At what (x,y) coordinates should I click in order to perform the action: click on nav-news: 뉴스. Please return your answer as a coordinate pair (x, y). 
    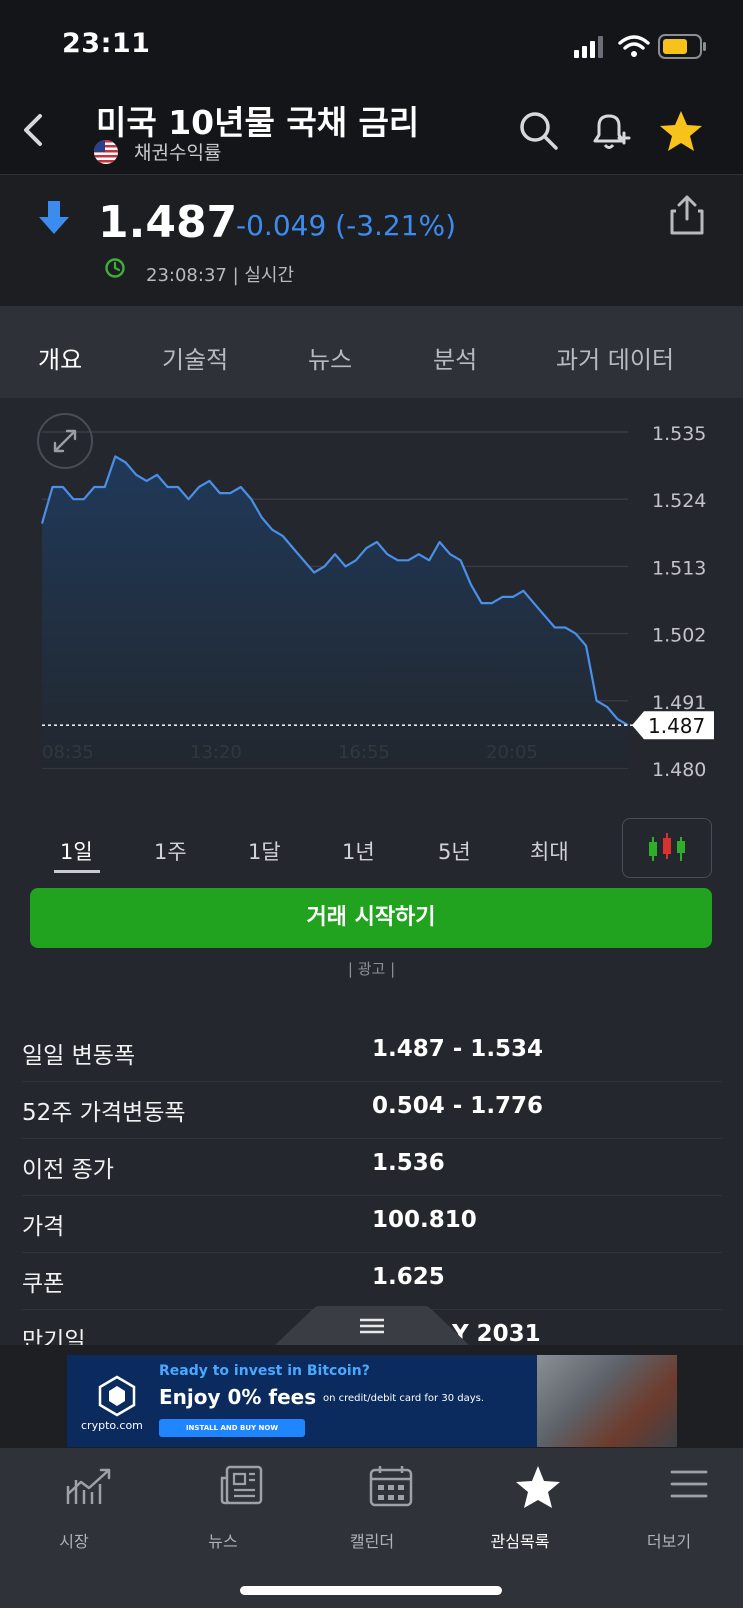
    Looking at the image, I should click on (223, 1509).